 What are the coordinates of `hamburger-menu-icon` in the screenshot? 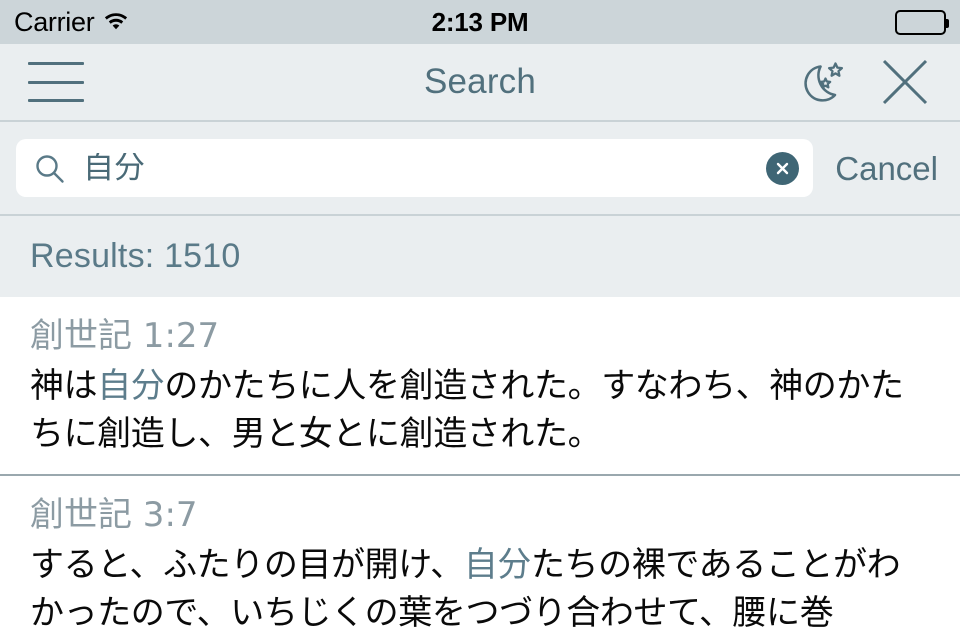 It's located at (56, 82).